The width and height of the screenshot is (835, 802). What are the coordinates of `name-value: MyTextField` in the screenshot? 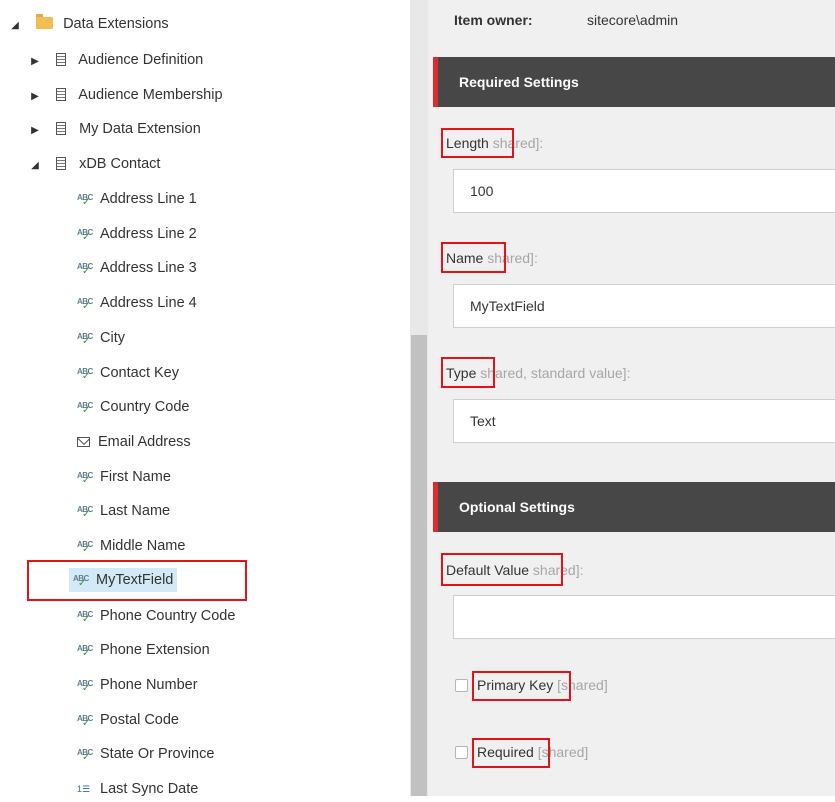 It's located at (507, 306).